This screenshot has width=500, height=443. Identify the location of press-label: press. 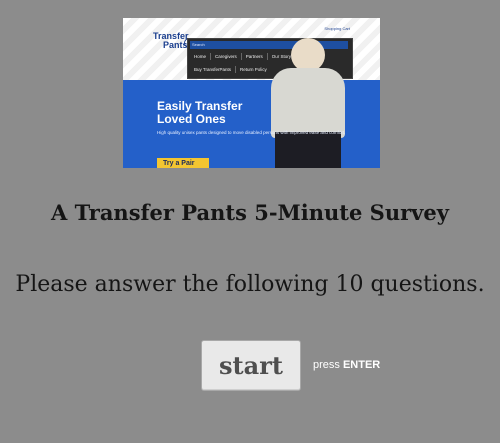
(326, 365).